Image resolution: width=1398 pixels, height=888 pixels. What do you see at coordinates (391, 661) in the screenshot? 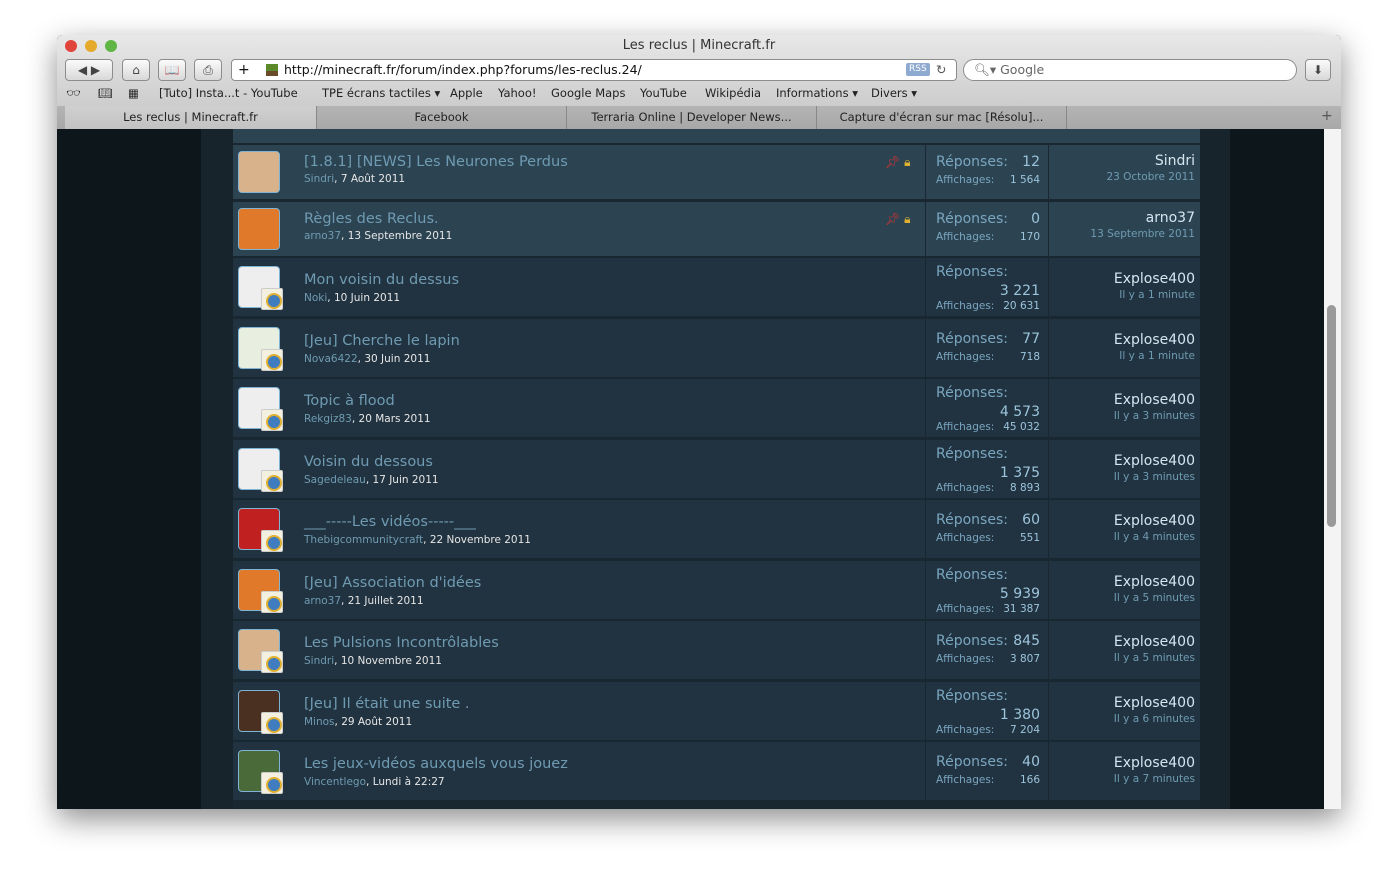
I see `thread-date: 10 Novembre 2011` at bounding box center [391, 661].